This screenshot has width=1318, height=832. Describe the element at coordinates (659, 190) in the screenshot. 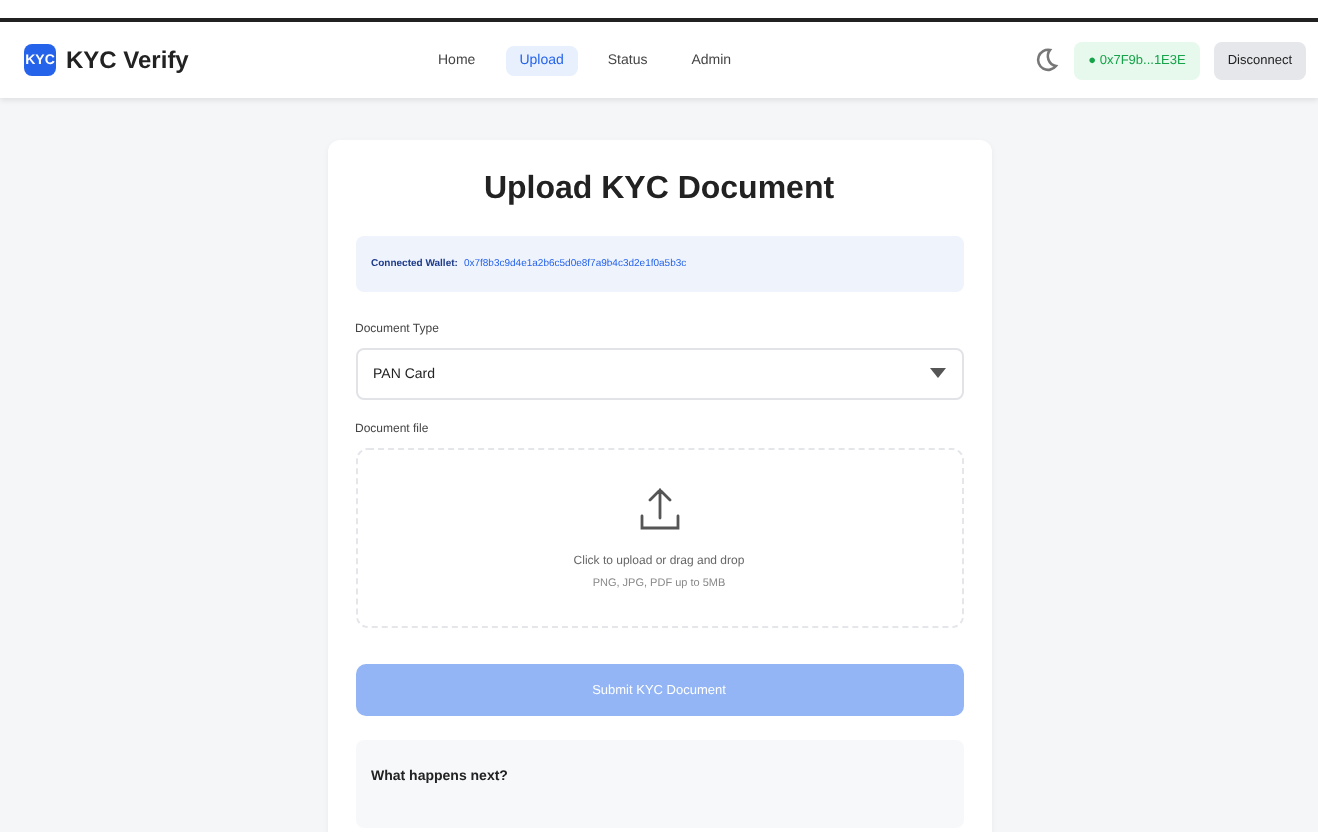

I see `card-title: Upload KYC Document` at that location.